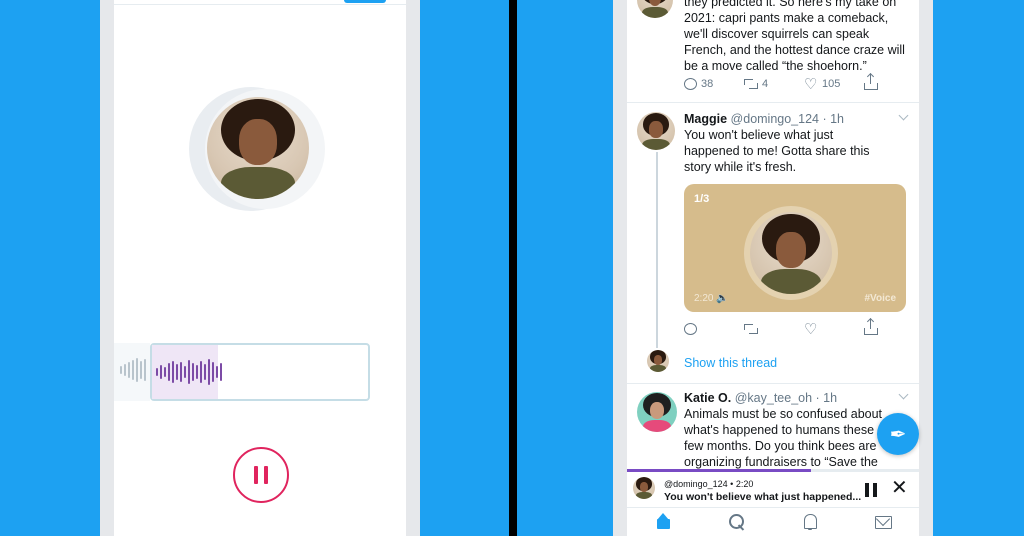 The width and height of the screenshot is (1024, 536). Describe the element at coordinates (655, 9) in the screenshot. I see `avatar` at that location.